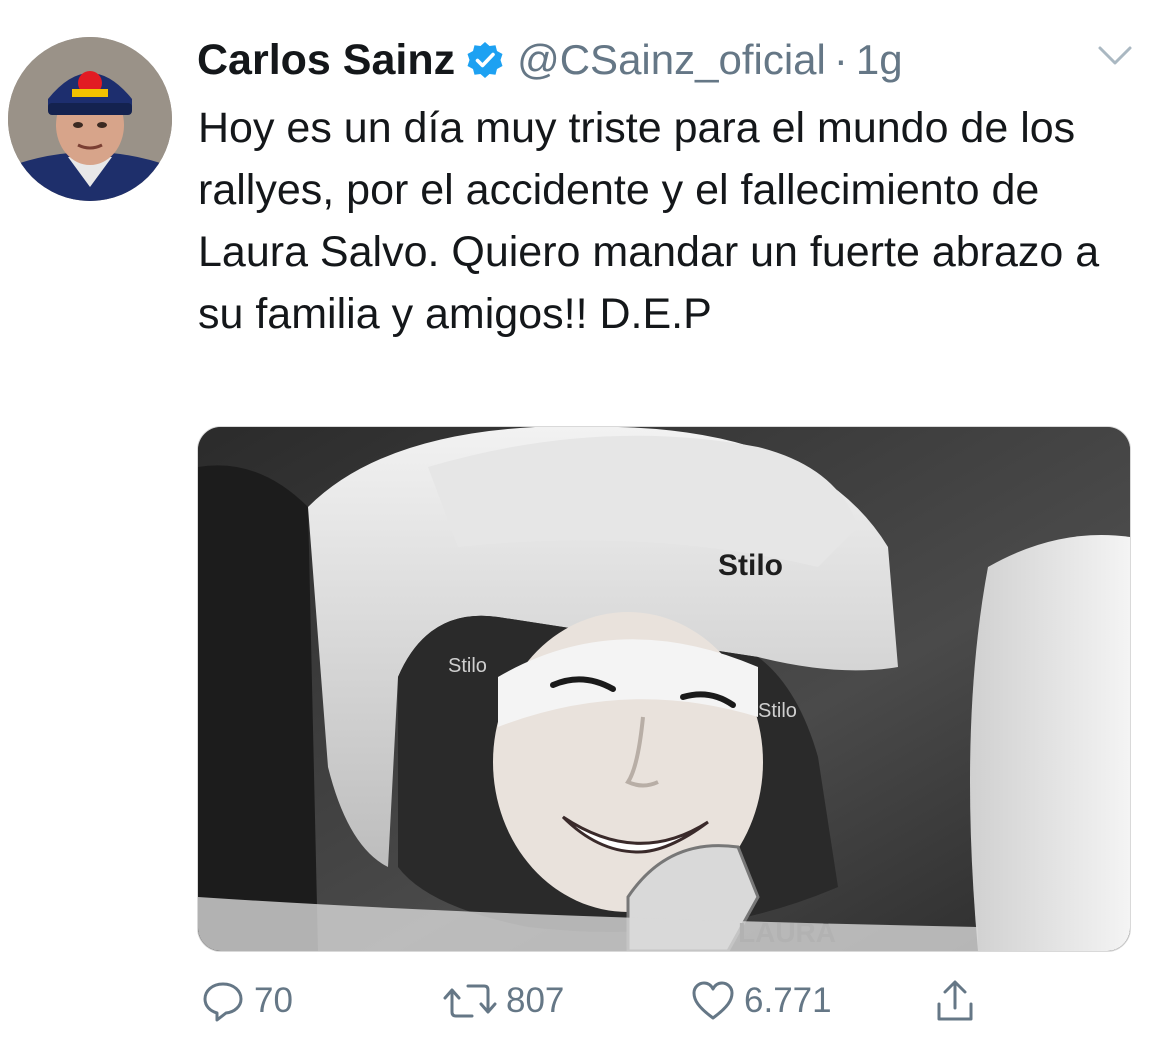 The image size is (1160, 1039). I want to click on chevron-down-icon, so click(1115, 55).